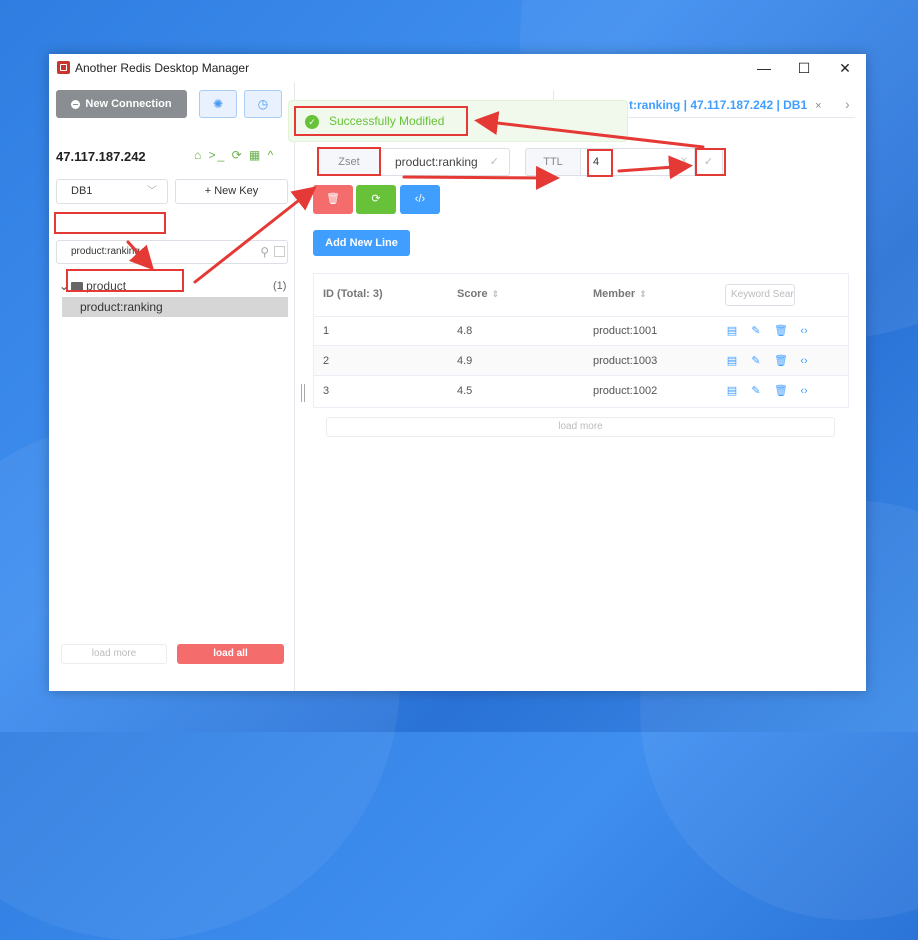 The height and width of the screenshot is (940, 918). Describe the element at coordinates (152, 191) in the screenshot. I see `chevron-down-icon: ﹀` at that location.